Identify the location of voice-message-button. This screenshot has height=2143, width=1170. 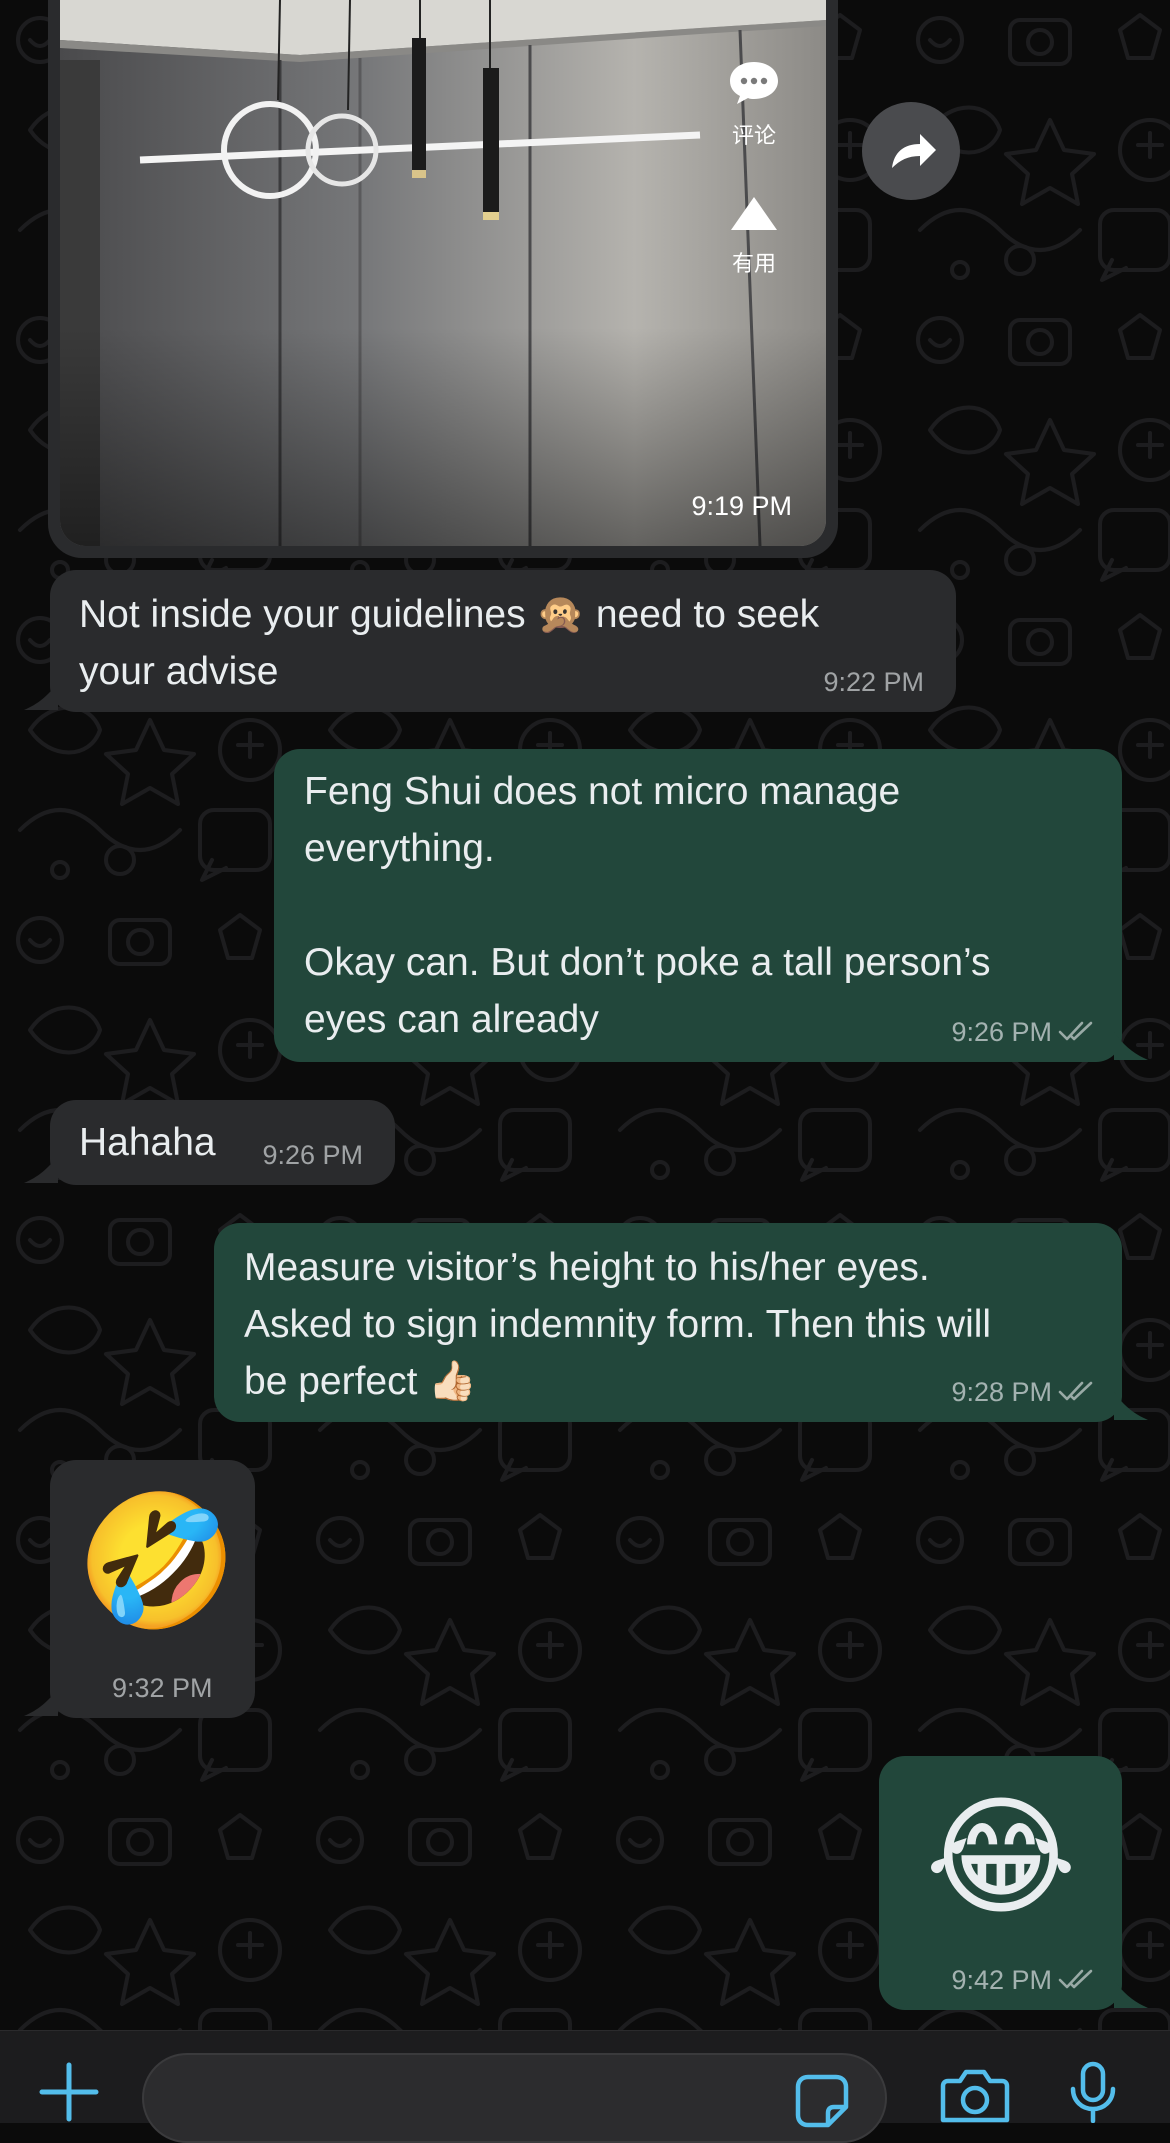
(1093, 2094).